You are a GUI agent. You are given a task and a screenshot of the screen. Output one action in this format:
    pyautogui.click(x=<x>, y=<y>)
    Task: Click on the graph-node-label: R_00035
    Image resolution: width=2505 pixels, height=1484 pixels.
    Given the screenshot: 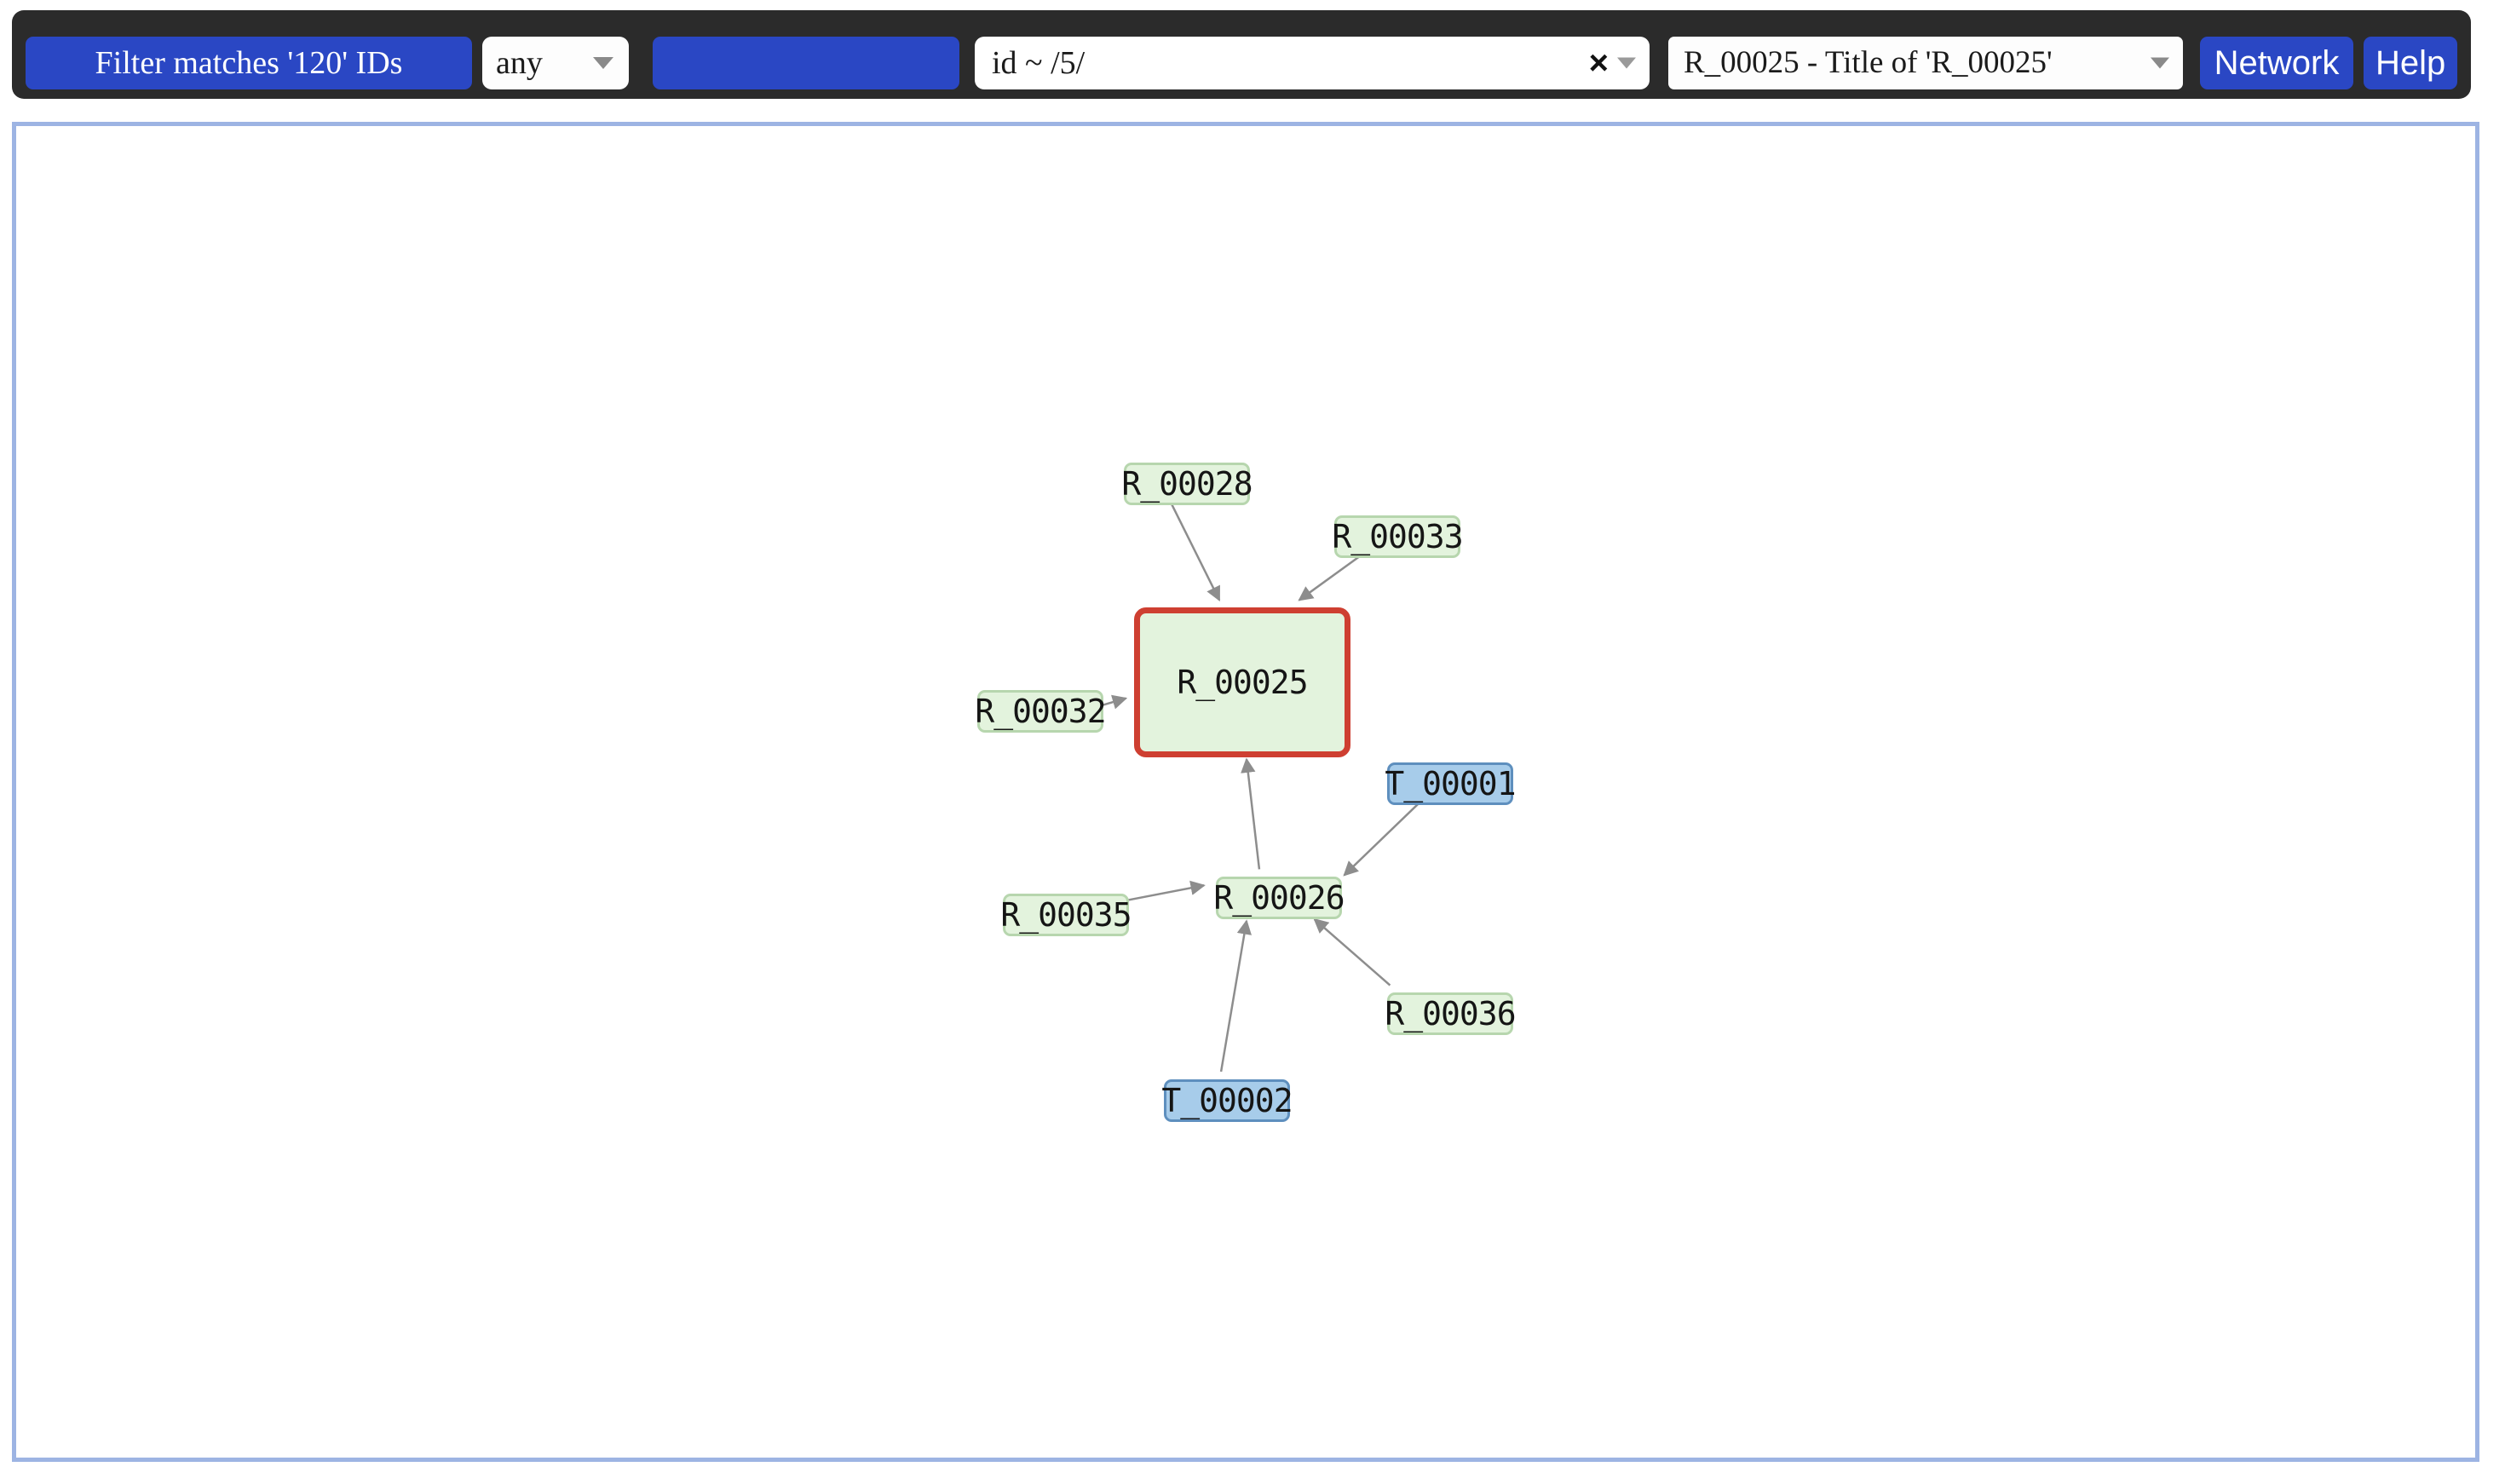 What is the action you would take?
    pyautogui.click(x=1066, y=915)
    